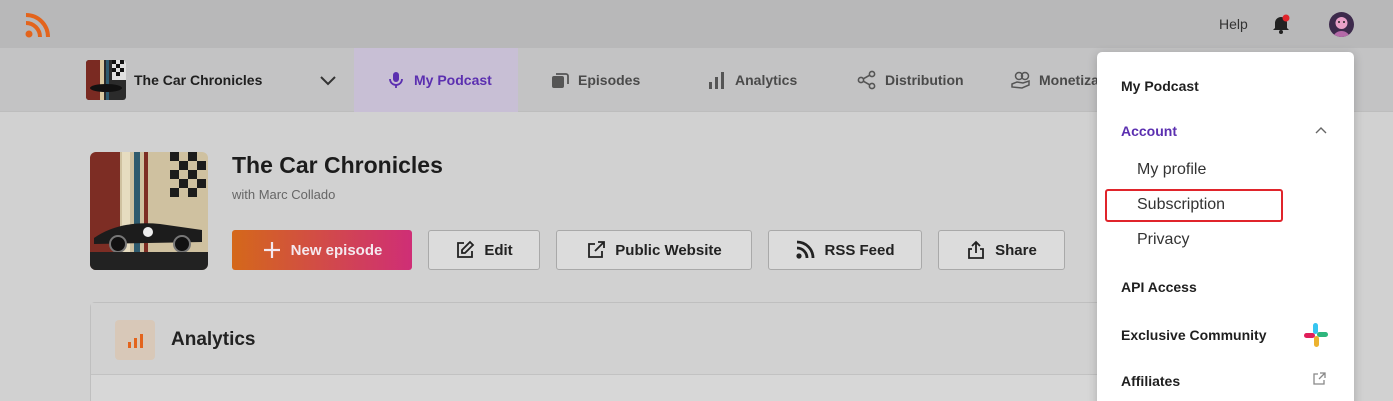  I want to click on avatar, so click(1341, 24).